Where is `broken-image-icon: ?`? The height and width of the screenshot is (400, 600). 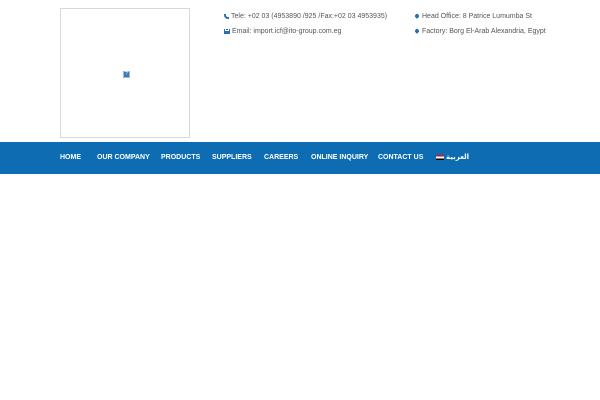 broken-image-icon: ? is located at coordinates (126, 74).